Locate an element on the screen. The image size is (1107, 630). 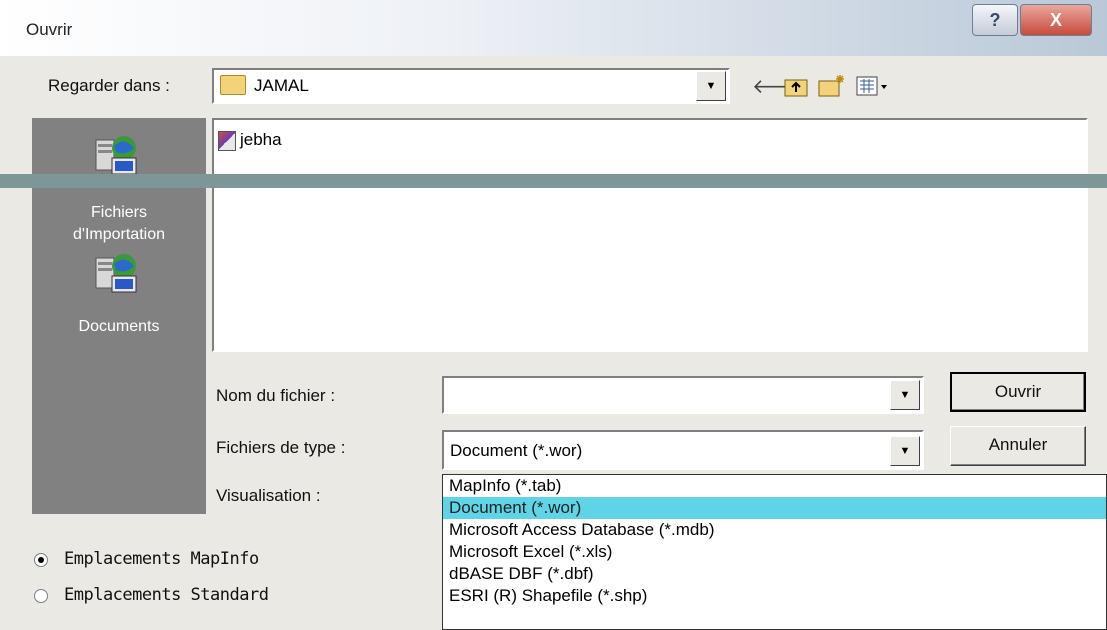
mapinfo-locations-label: Emplacements MapInfo is located at coordinates (161, 559).